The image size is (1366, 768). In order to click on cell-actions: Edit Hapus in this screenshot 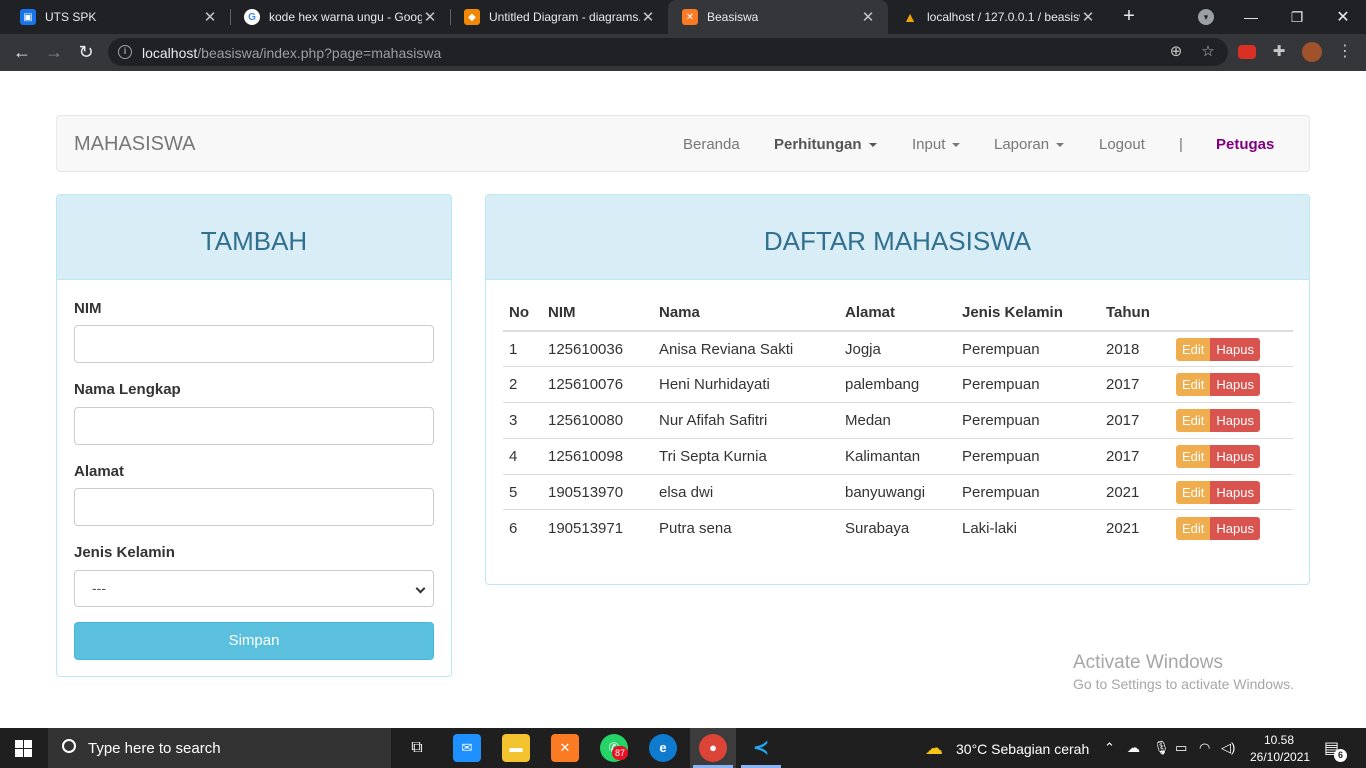, I will do `click(1231, 456)`.